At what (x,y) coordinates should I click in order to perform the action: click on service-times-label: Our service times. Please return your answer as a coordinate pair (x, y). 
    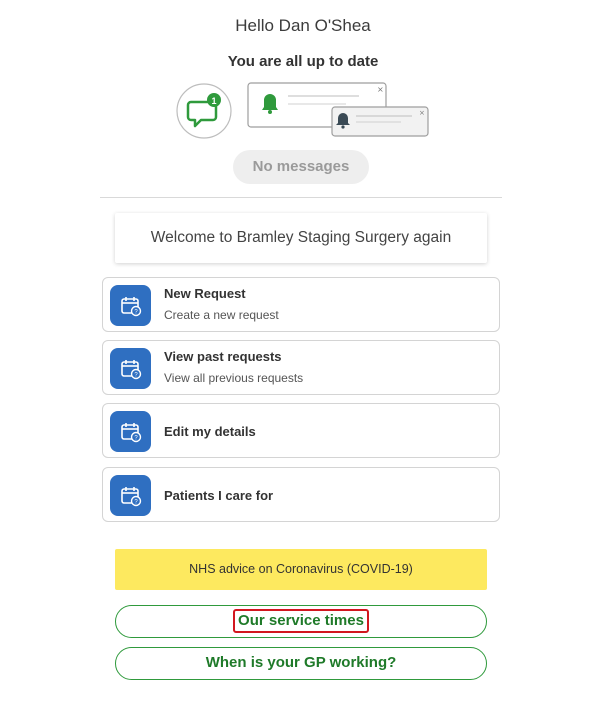
    Looking at the image, I should click on (301, 621).